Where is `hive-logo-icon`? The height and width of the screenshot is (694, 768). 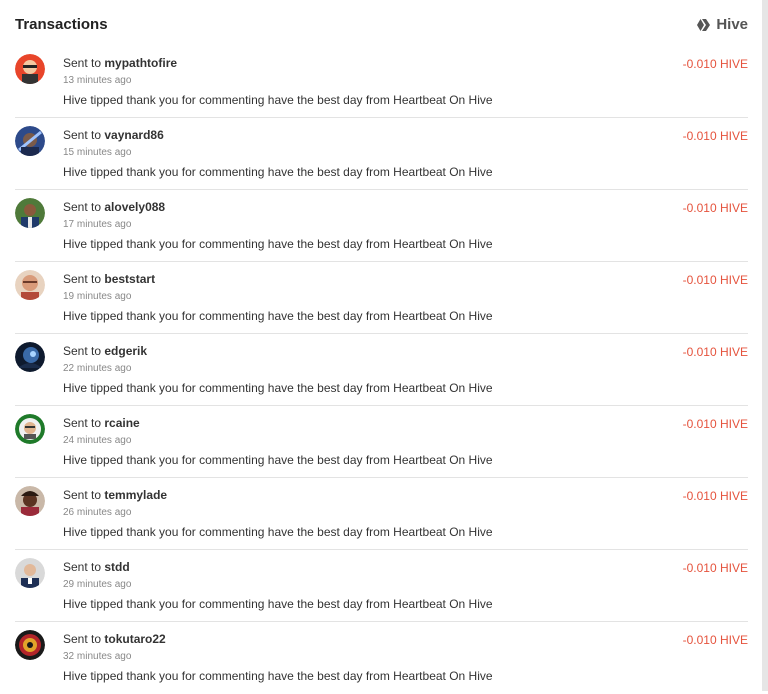 hive-logo-icon is located at coordinates (704, 25).